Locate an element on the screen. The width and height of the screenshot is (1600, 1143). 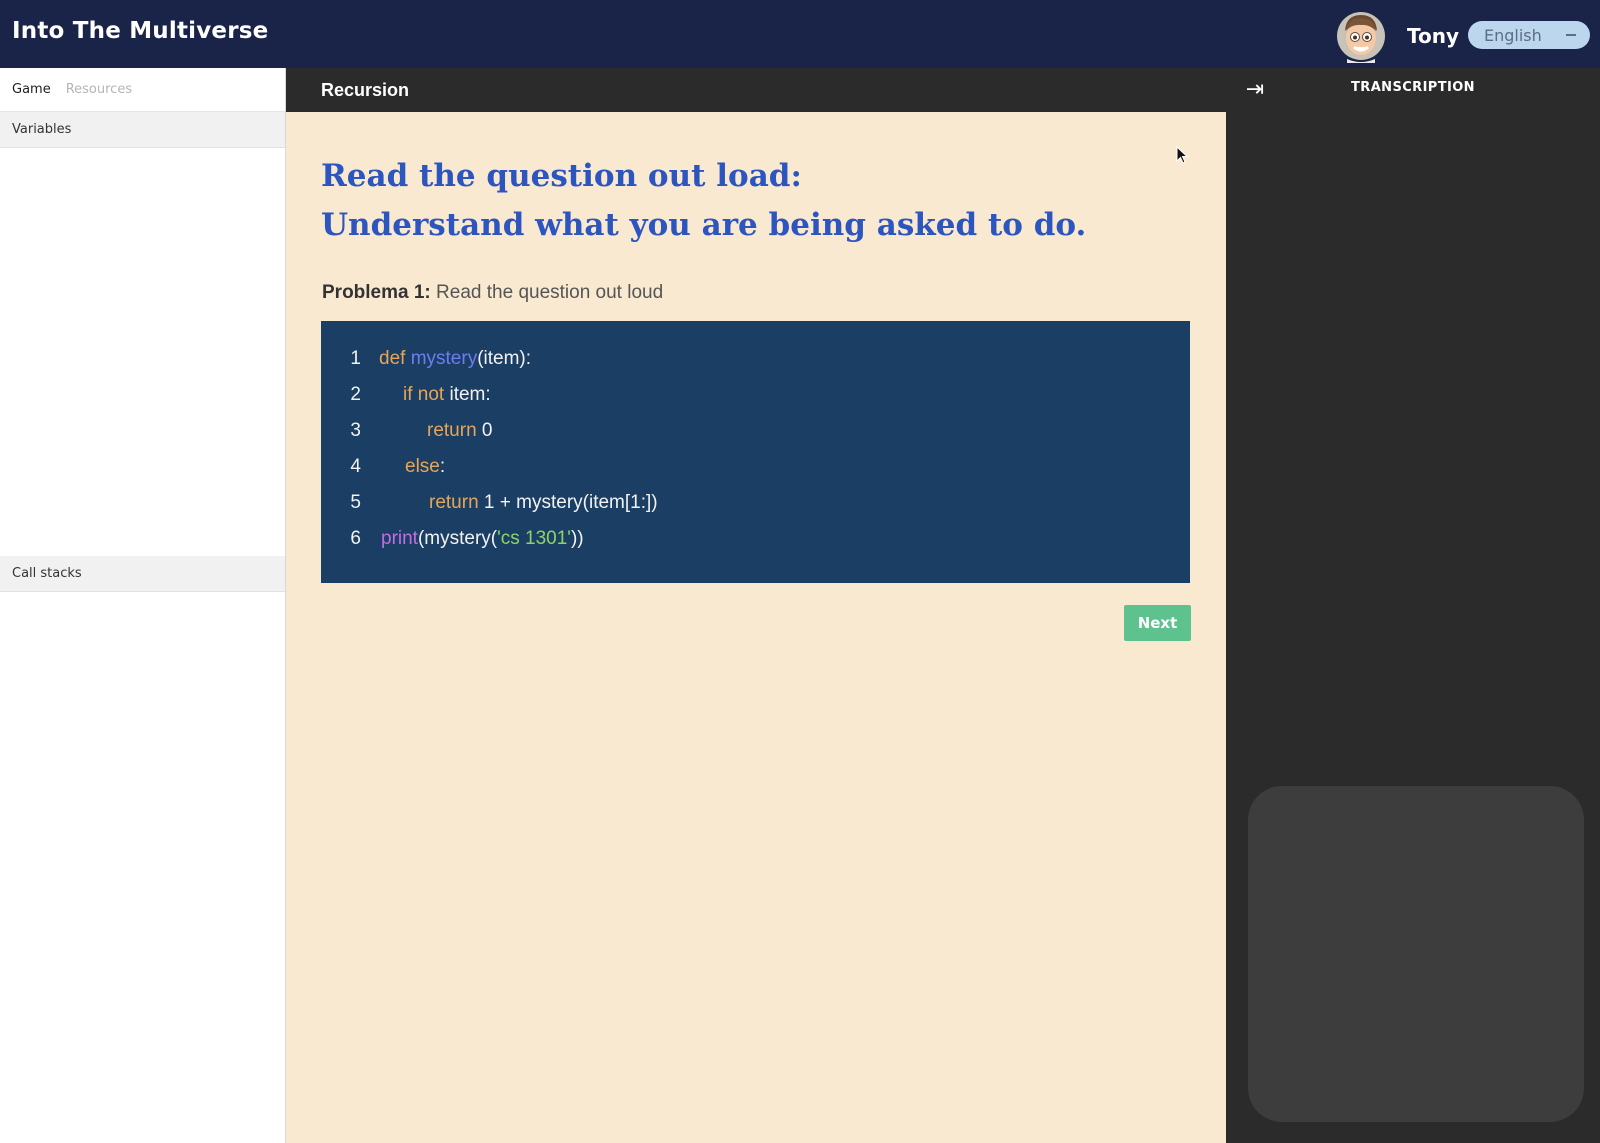
code-keyword: if not is located at coordinates (424, 394).